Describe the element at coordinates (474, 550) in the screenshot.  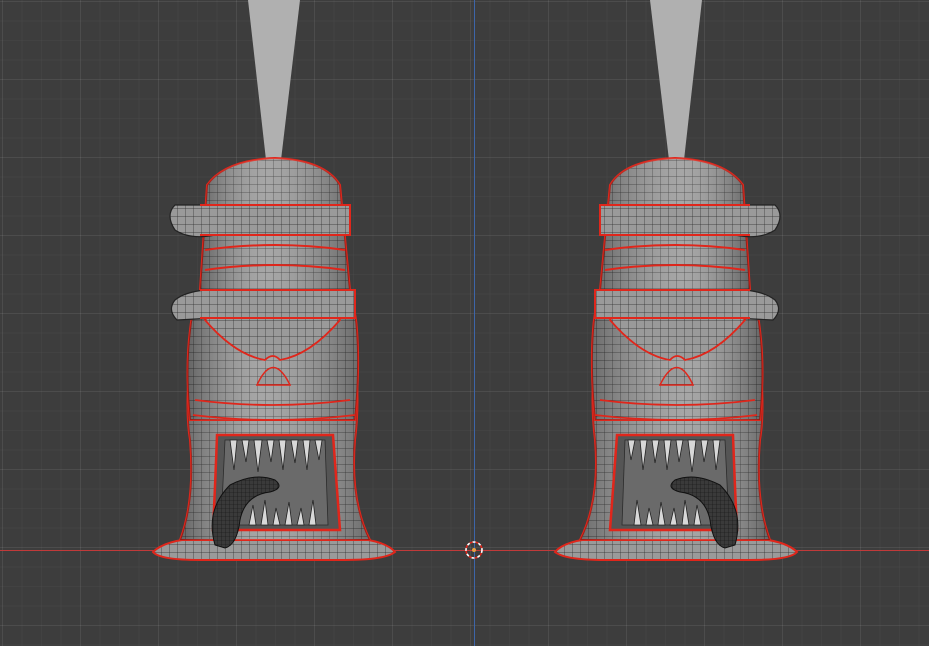
I see `3d-cursor-icon` at that location.